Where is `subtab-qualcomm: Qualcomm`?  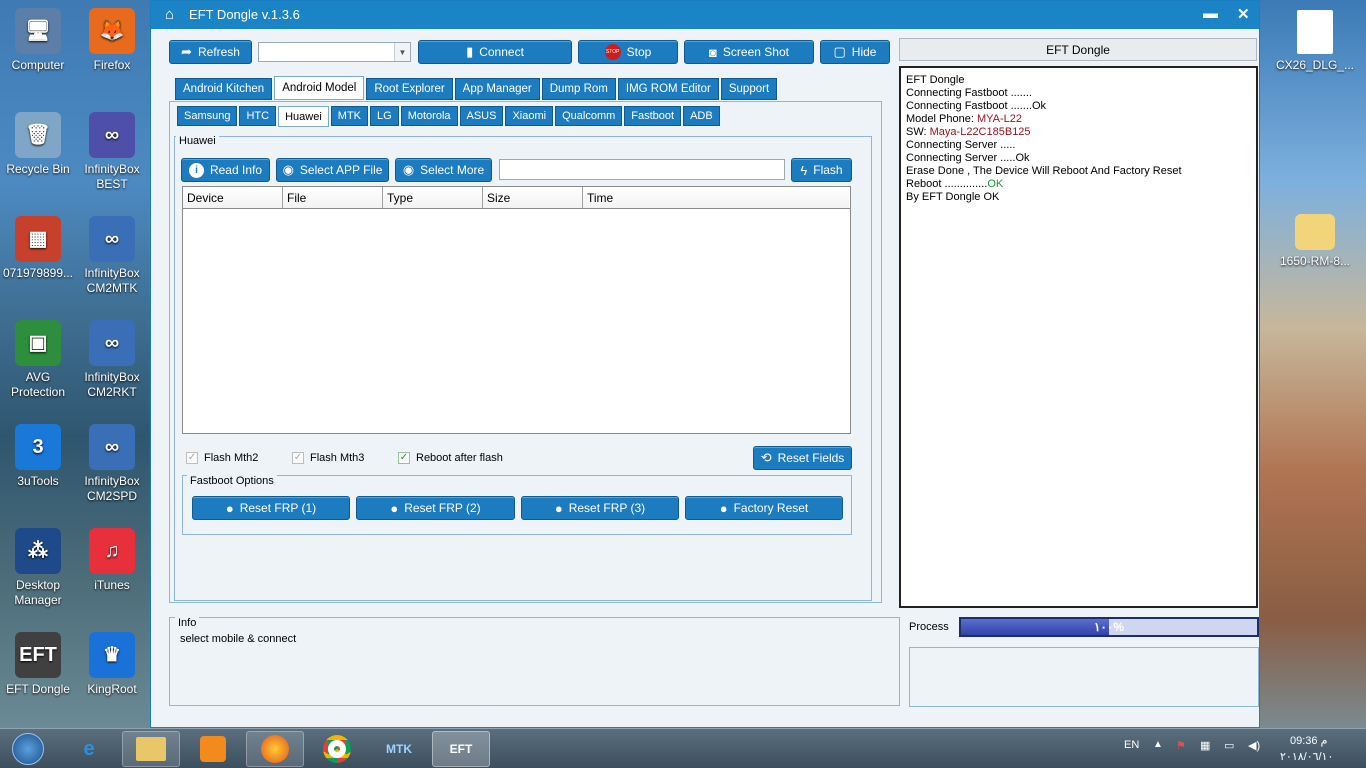 subtab-qualcomm: Qualcomm is located at coordinates (589, 116).